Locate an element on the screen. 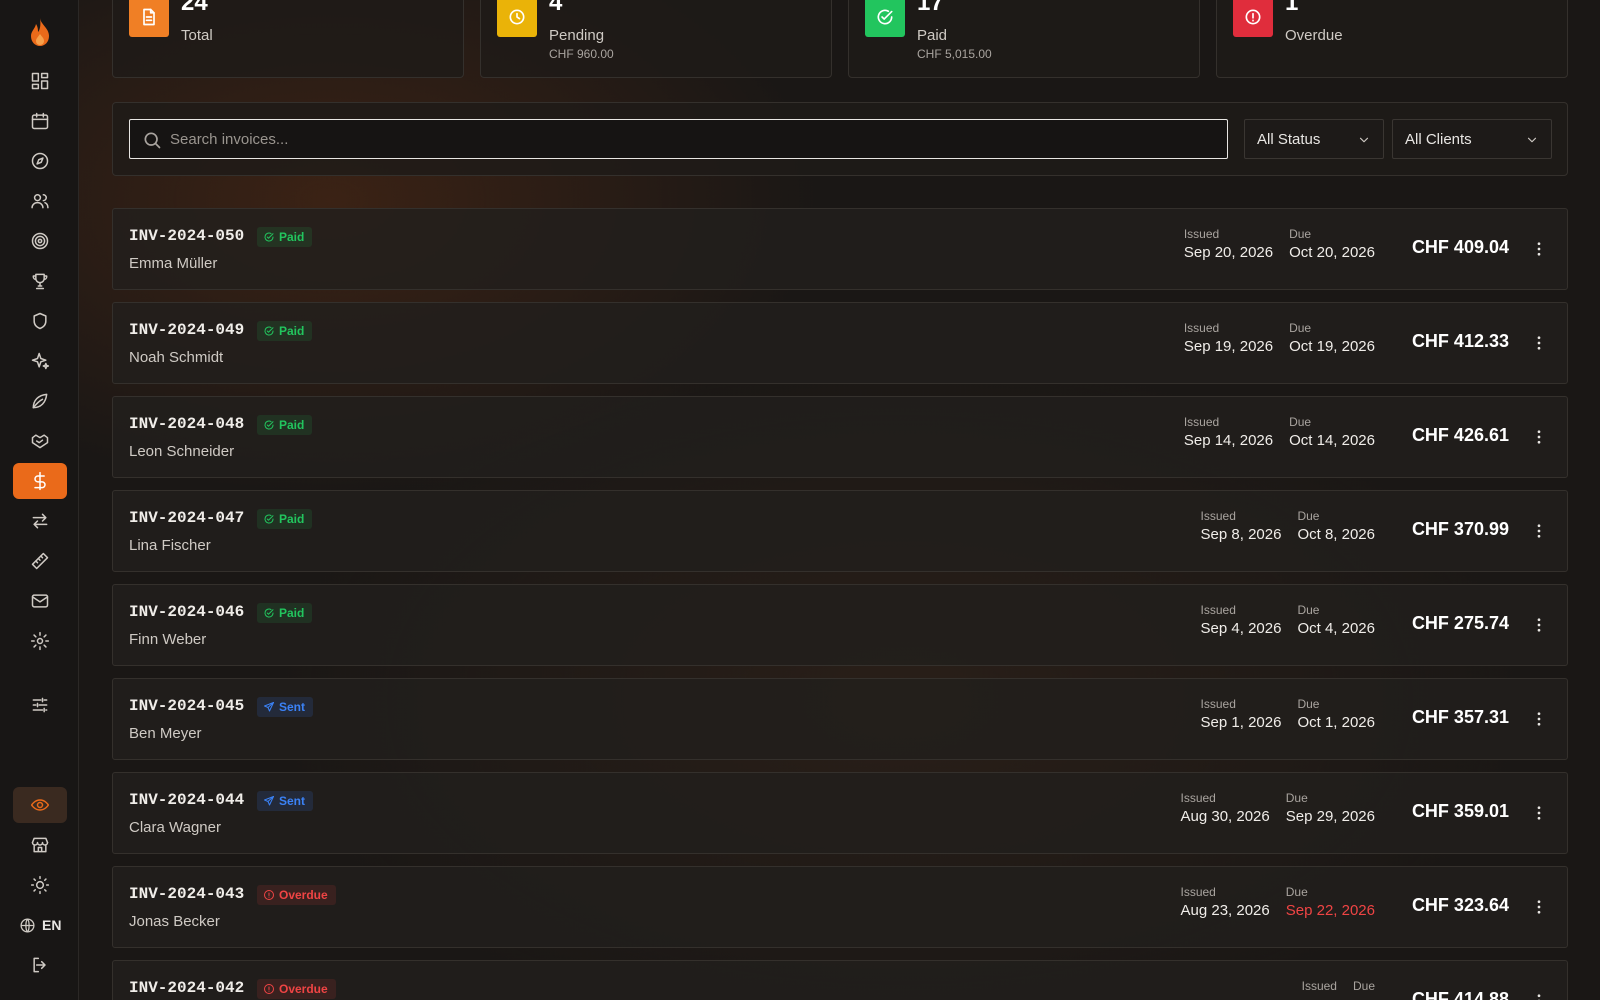  sidebar-item-users is located at coordinates (40, 201).